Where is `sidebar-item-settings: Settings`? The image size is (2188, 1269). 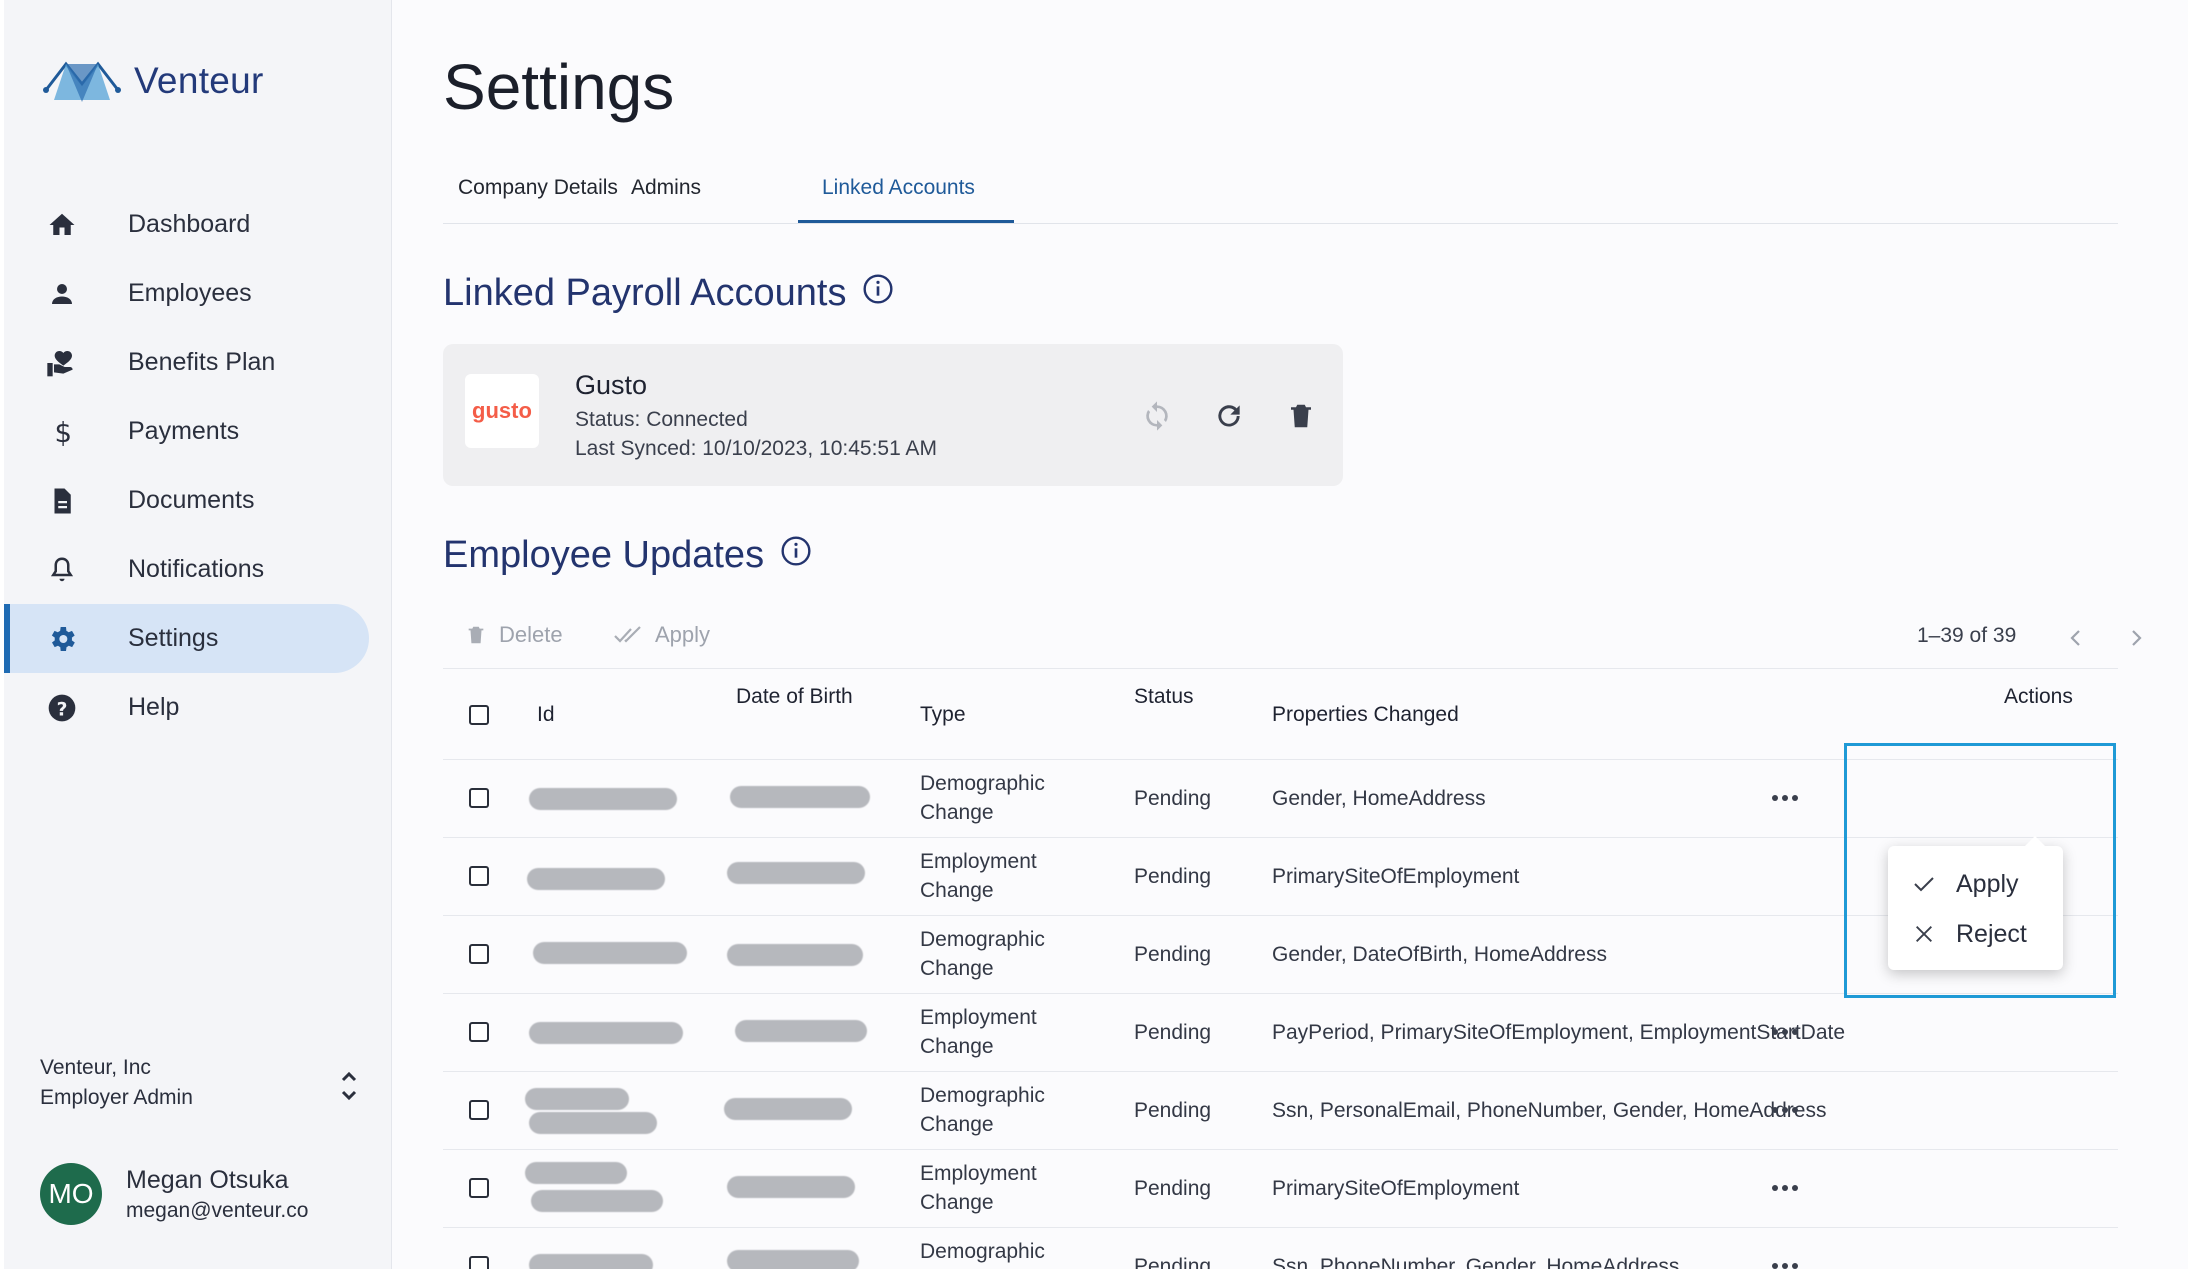 sidebar-item-settings: Settings is located at coordinates (186, 638).